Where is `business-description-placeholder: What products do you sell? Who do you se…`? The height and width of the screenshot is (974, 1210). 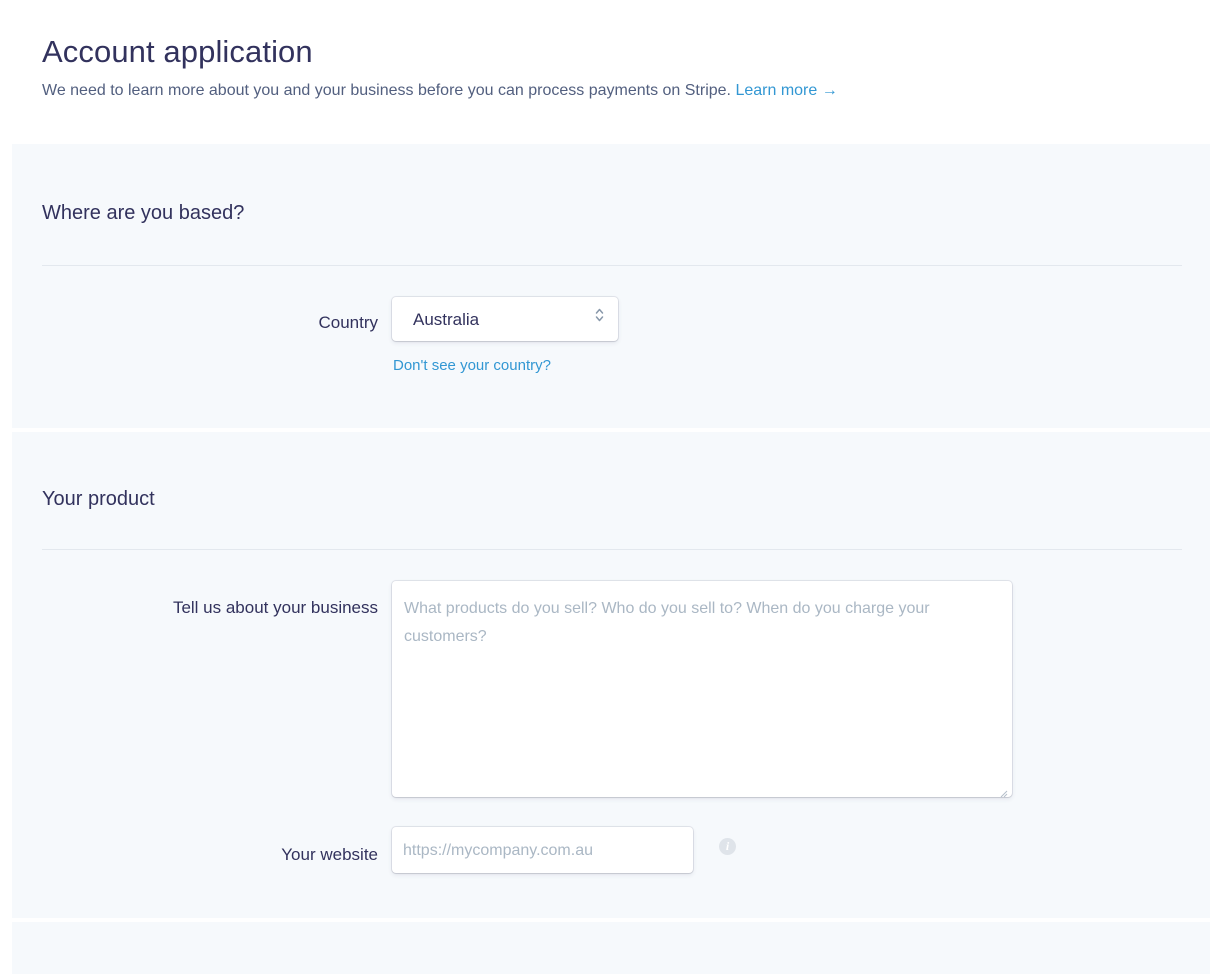 business-description-placeholder: What products do you sell? Who do you se… is located at coordinates (667, 622).